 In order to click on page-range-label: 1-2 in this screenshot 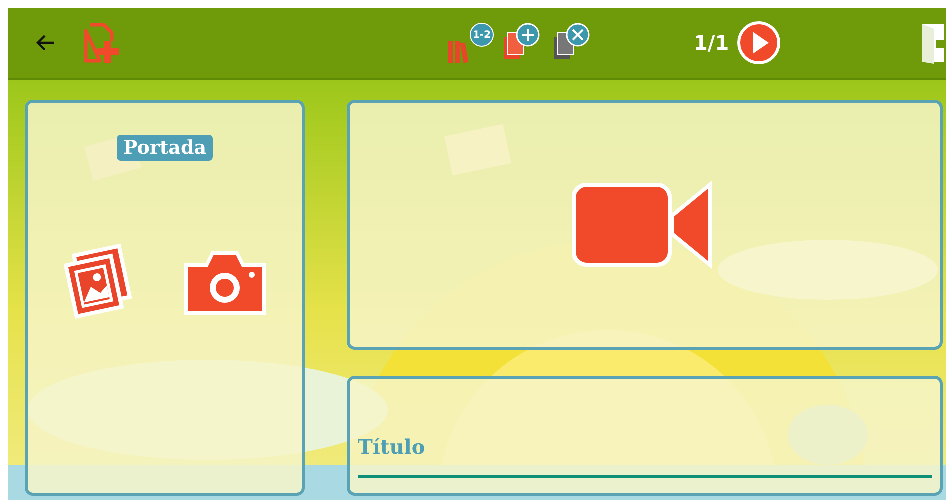, I will do `click(482, 35)`.